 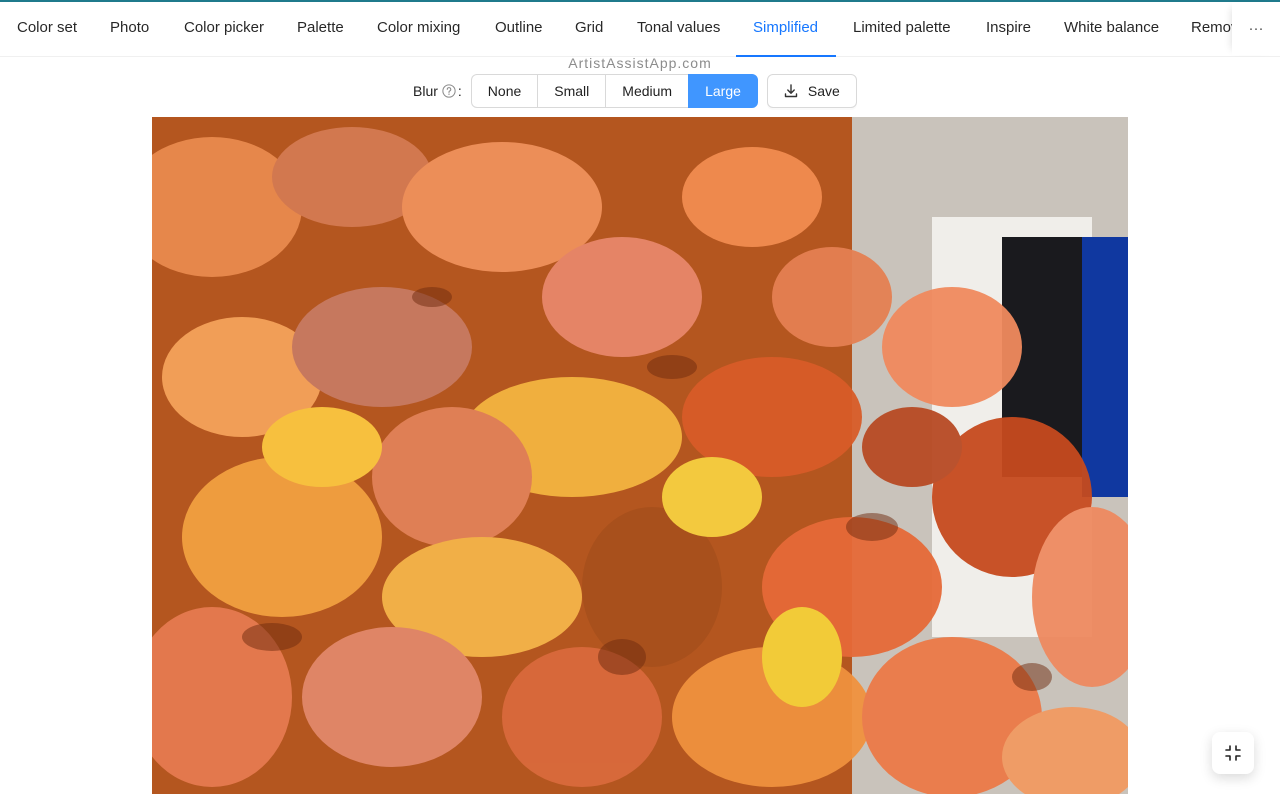 I want to click on blur-label: Blur, so click(x=425, y=91).